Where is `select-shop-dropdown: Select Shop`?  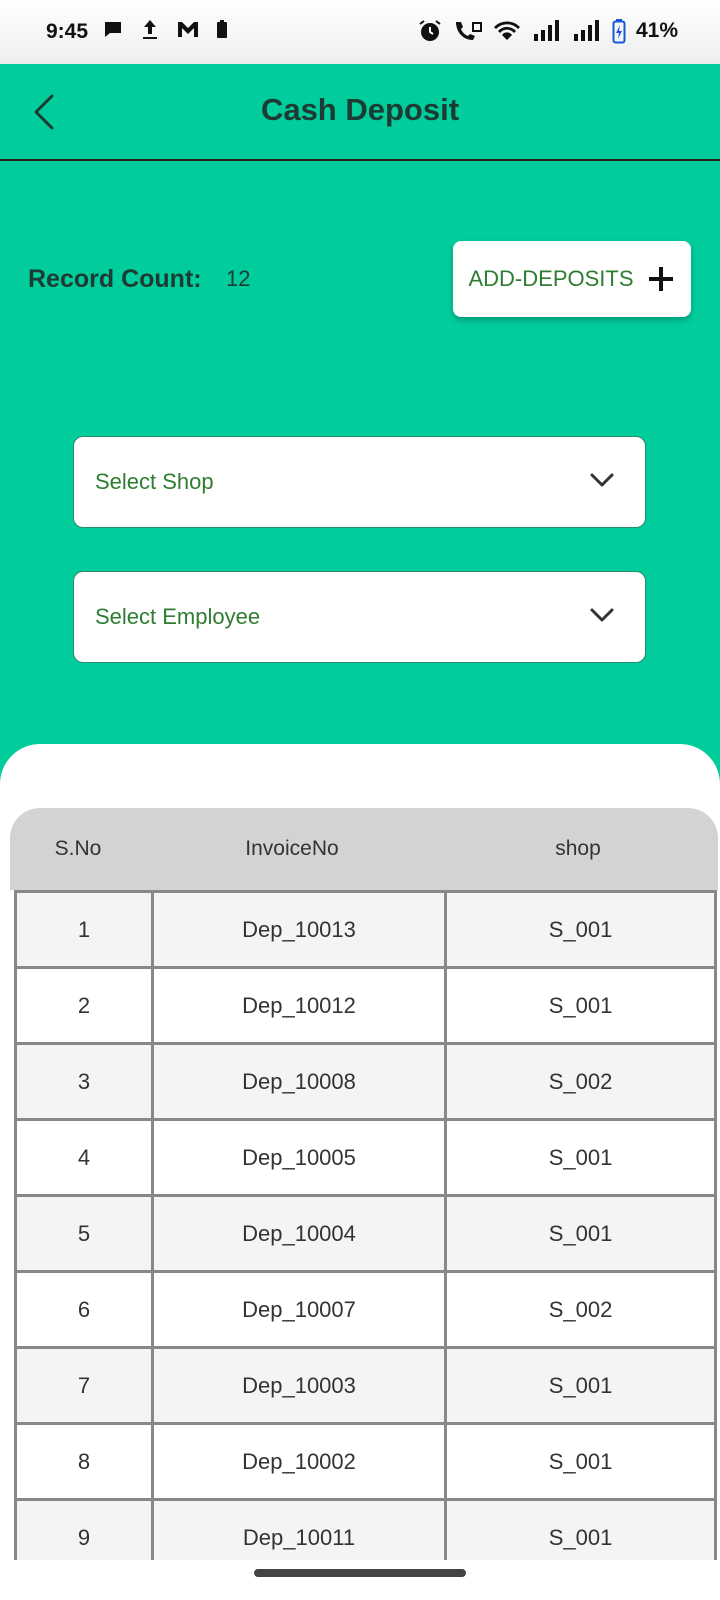
select-shop-dropdown: Select Shop is located at coordinates (359, 482).